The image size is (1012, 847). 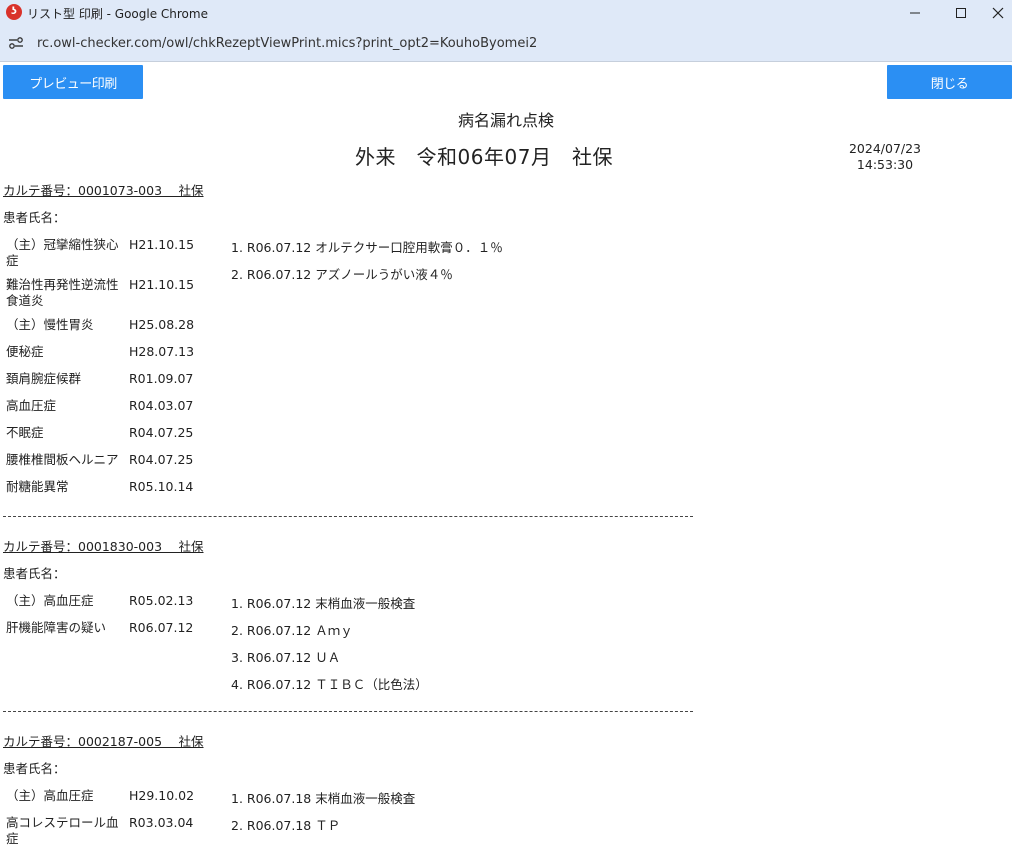 What do you see at coordinates (73, 82) in the screenshot?
I see `preview-print-button: プレビュー印刷` at bounding box center [73, 82].